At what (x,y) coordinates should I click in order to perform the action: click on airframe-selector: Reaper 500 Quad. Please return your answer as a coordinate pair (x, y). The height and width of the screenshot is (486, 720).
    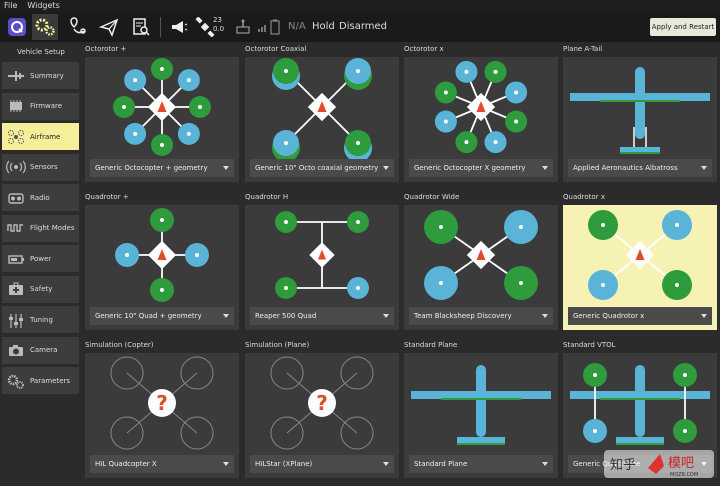
    Looking at the image, I should click on (322, 316).